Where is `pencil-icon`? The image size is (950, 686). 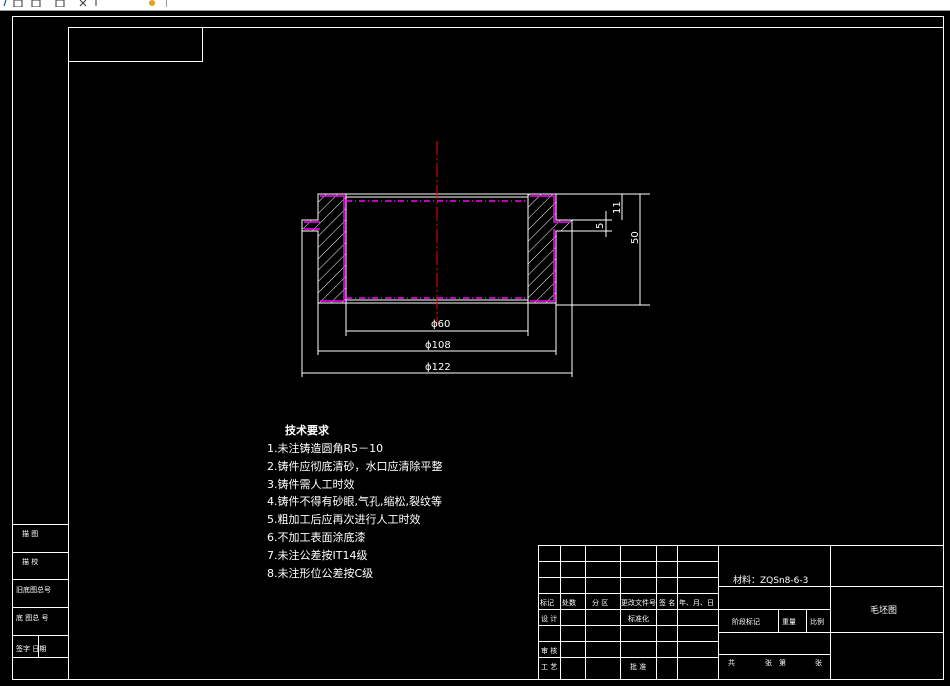 pencil-icon is located at coordinates (5, 3).